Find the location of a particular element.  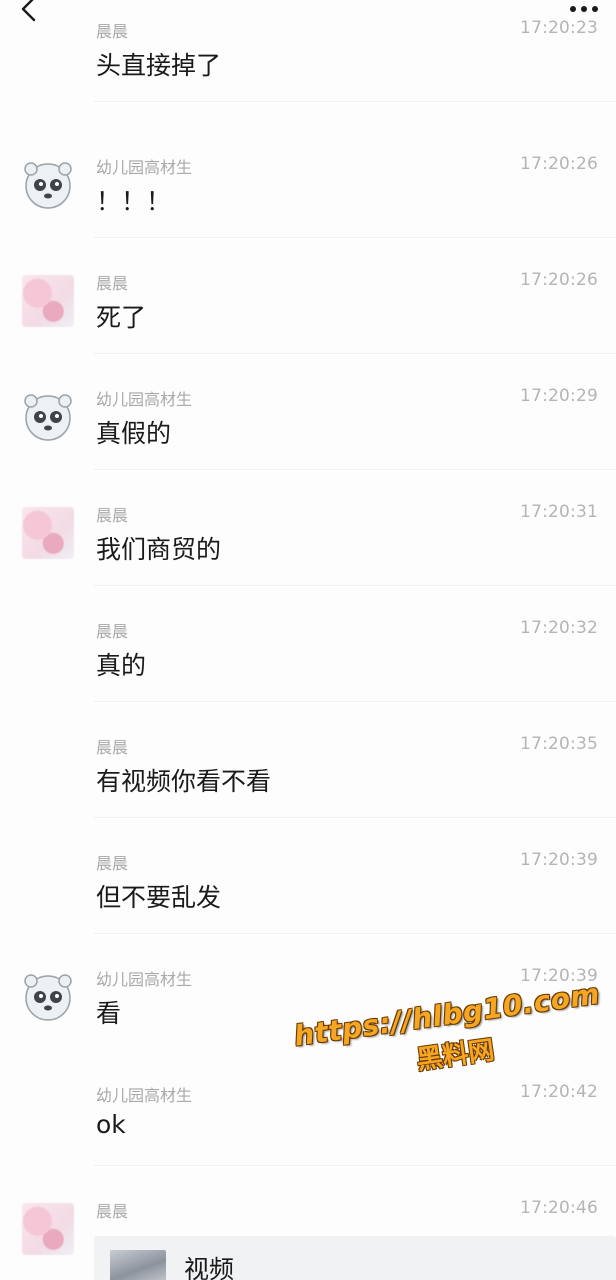

message-text: 我们商贸的 is located at coordinates (159, 549).